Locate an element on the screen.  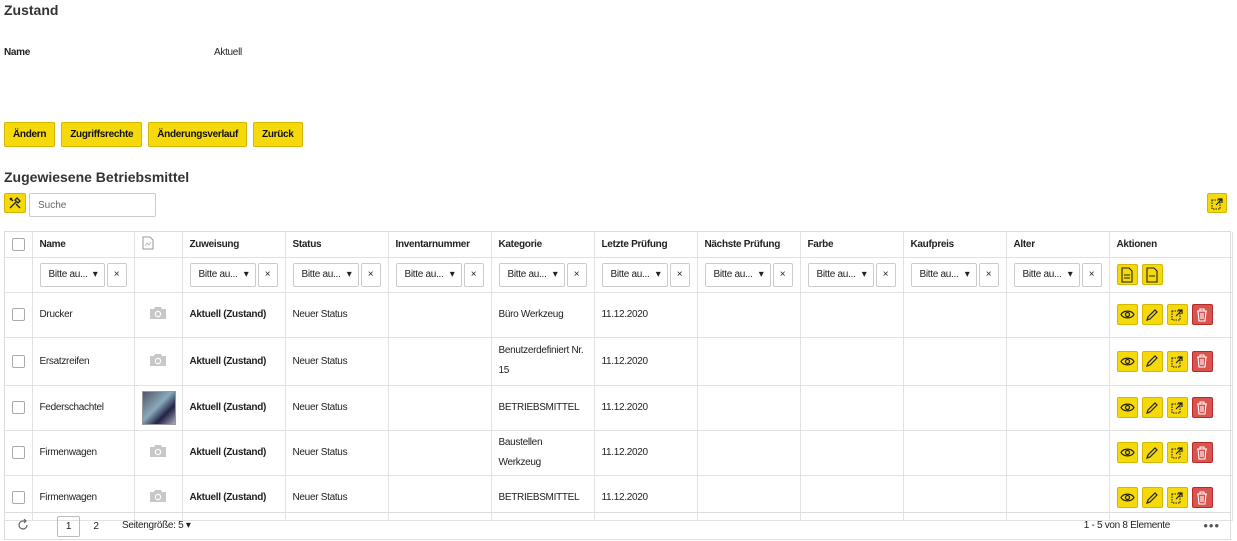
export-csv-button is located at coordinates (1152, 274).